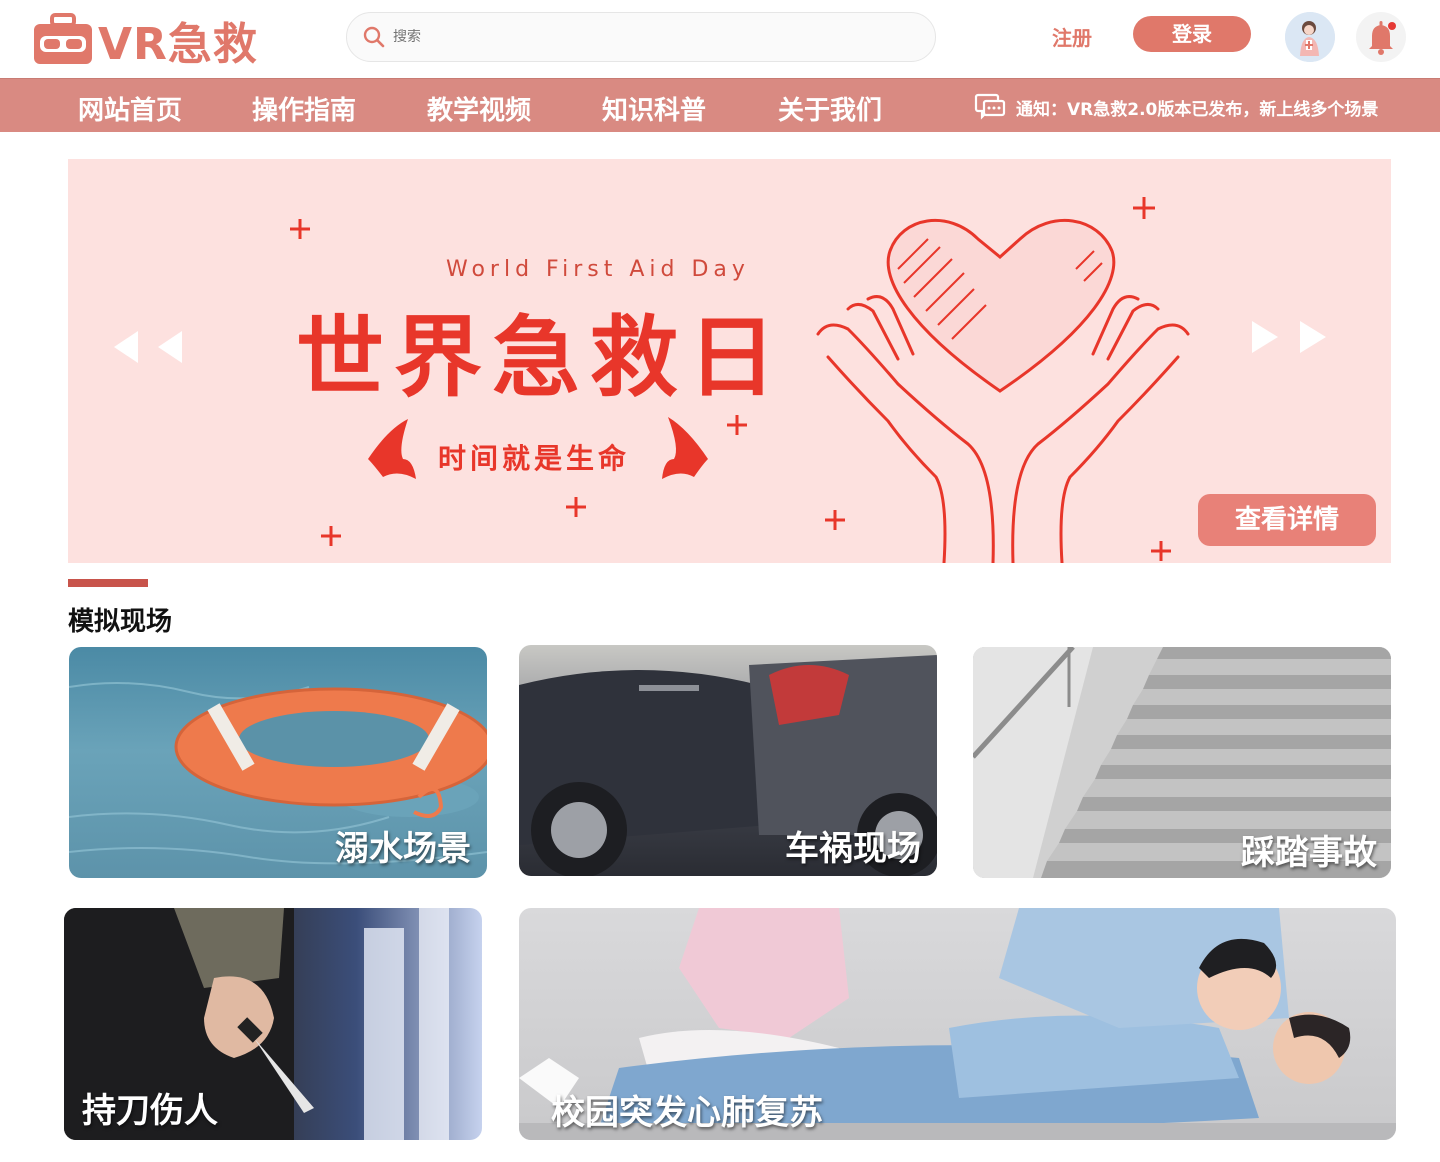 The height and width of the screenshot is (1162, 1440). I want to click on carousel-prev-button, so click(148, 349).